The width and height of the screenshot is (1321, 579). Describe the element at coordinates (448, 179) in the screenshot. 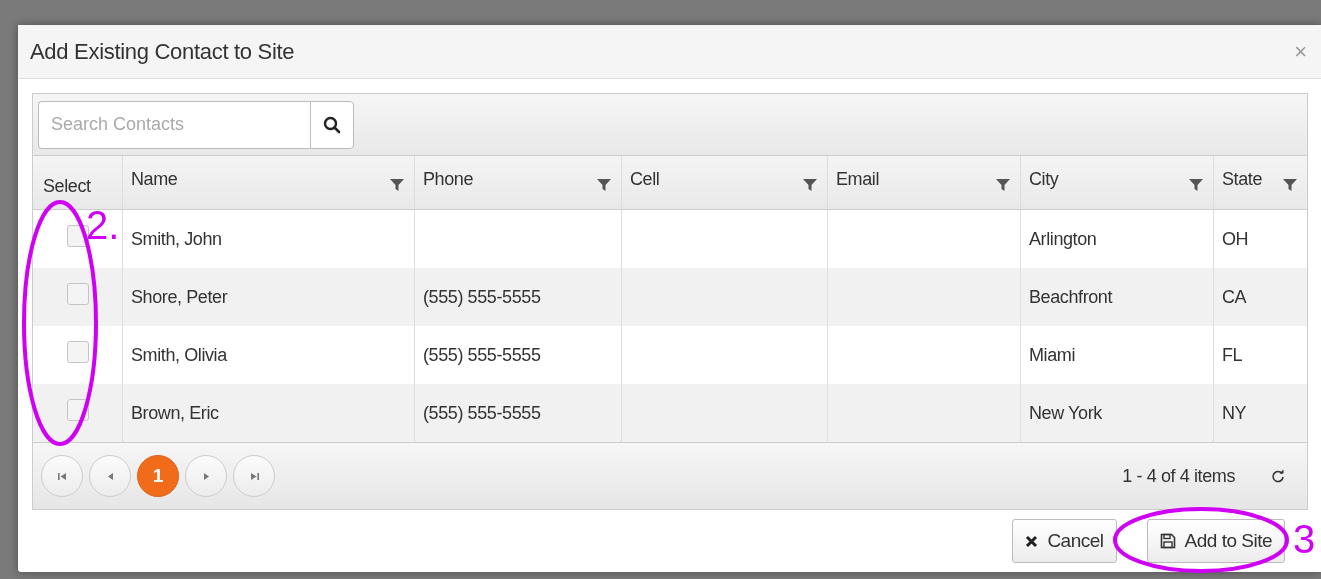

I see `column-header: Phone` at that location.